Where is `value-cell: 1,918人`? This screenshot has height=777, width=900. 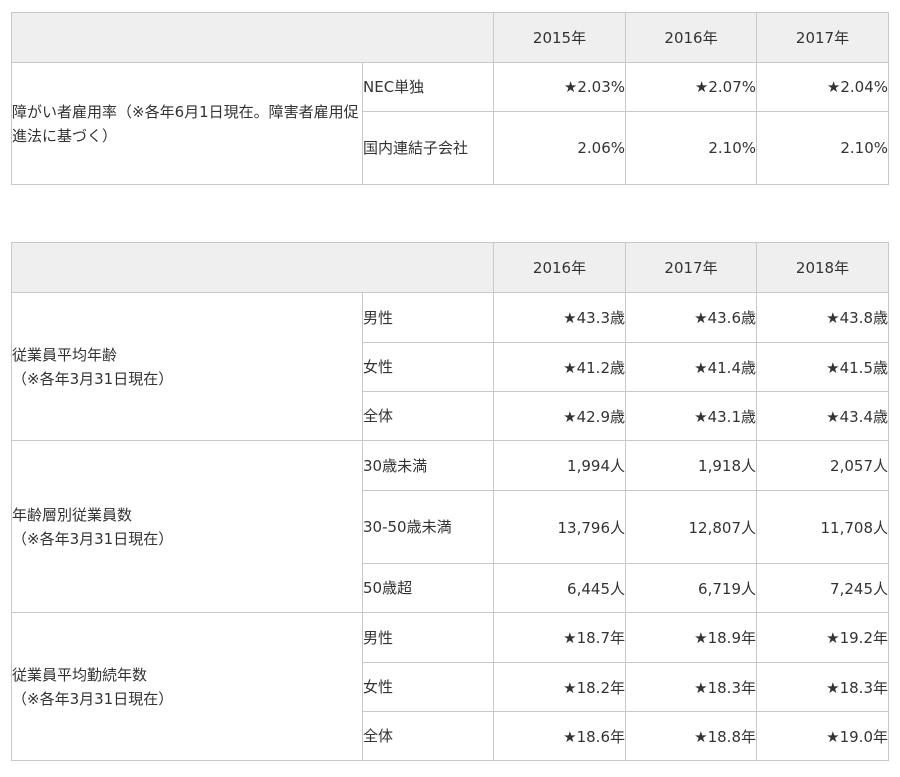 value-cell: 1,918人 is located at coordinates (691, 465).